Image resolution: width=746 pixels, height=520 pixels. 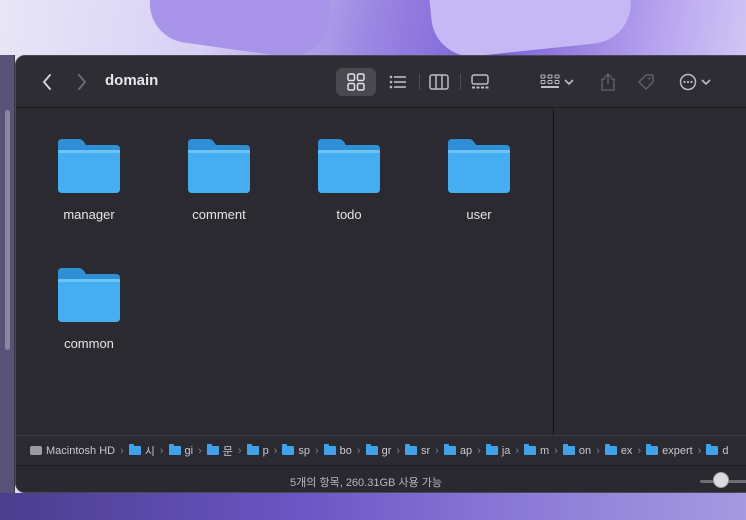 I want to click on path-item: gi, so click(x=181, y=450).